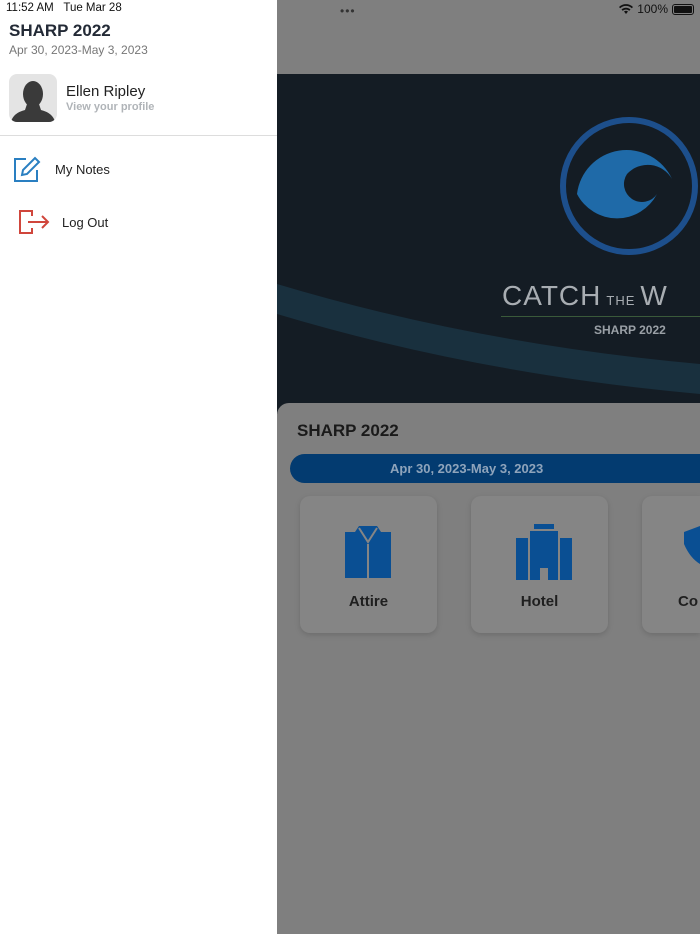 The width and height of the screenshot is (700, 934). What do you see at coordinates (27, 169) in the screenshot?
I see `edit-icon` at bounding box center [27, 169].